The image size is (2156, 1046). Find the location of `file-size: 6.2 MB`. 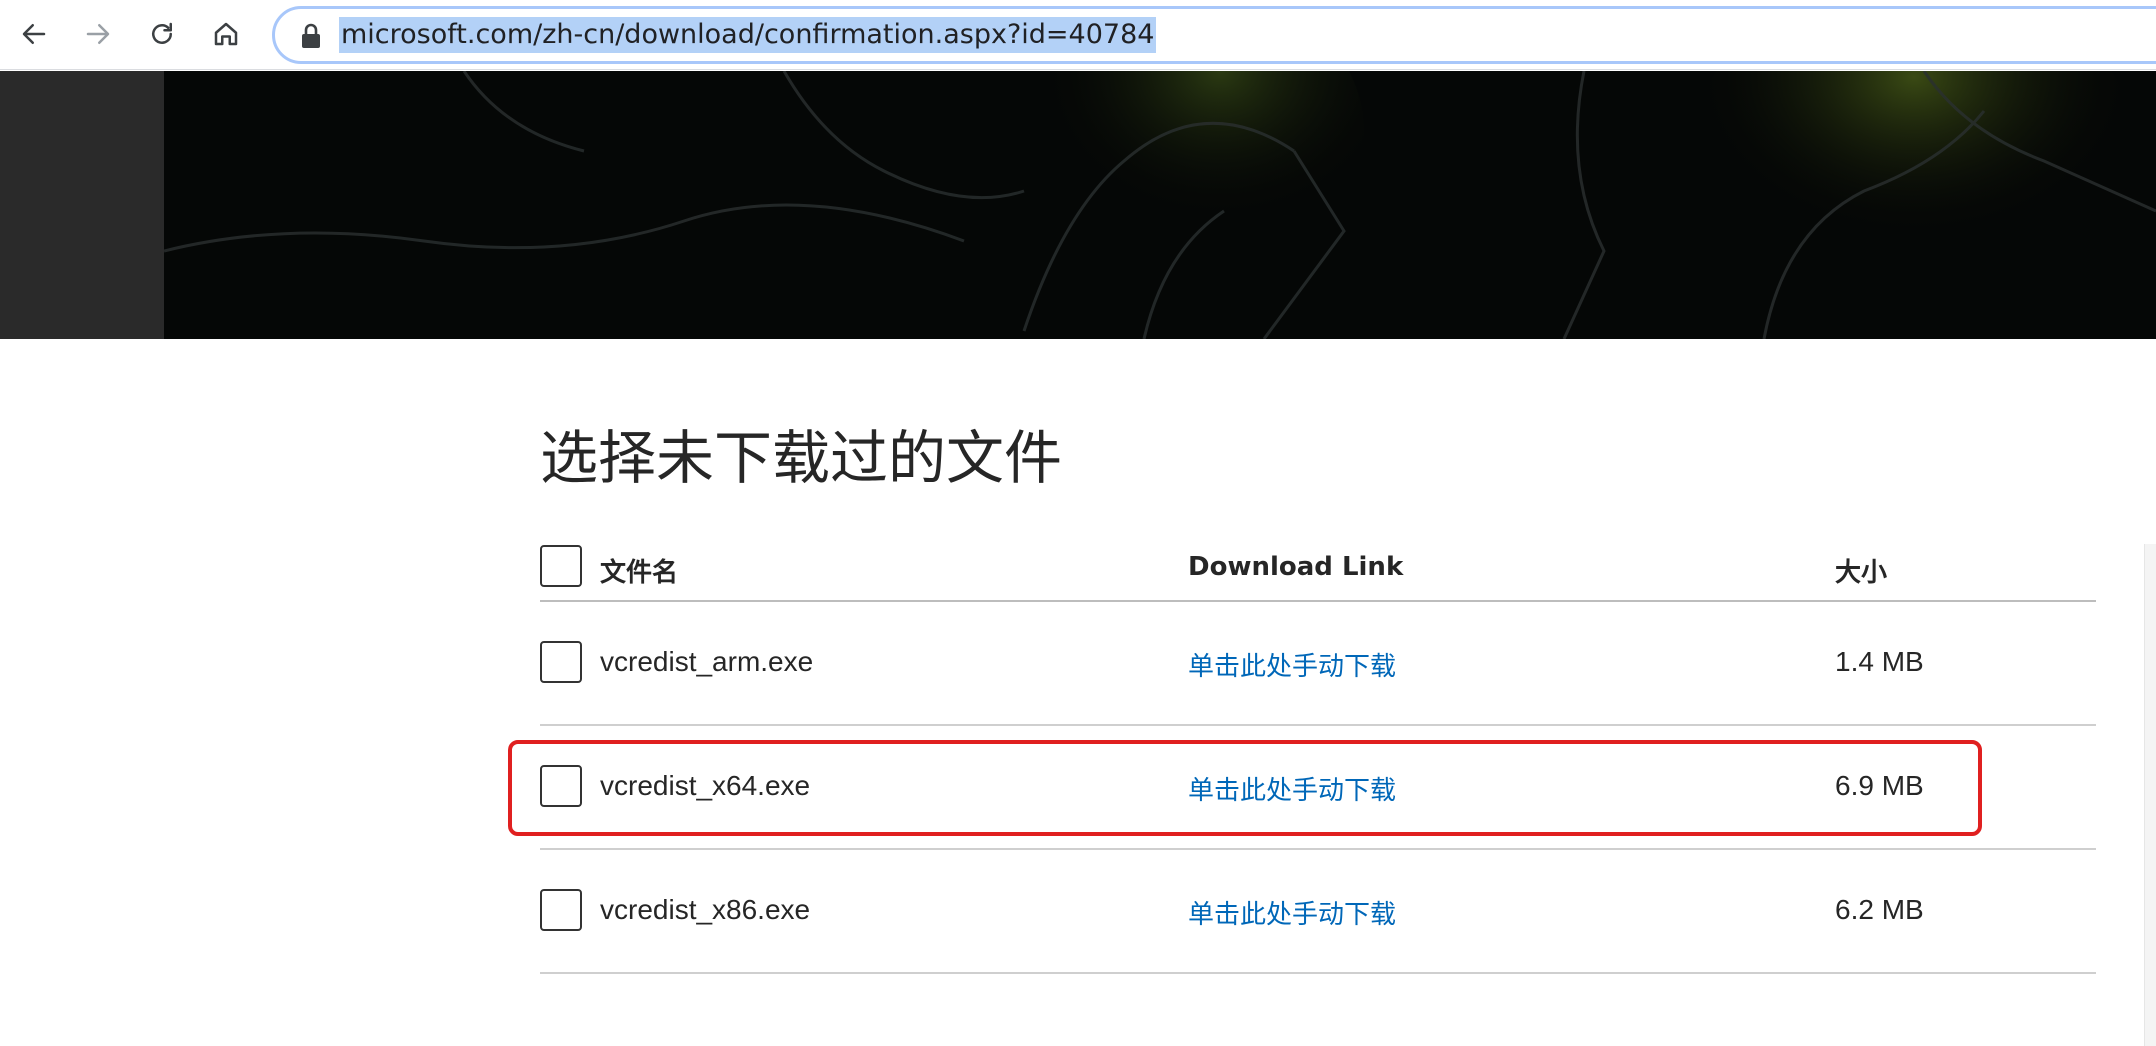

file-size: 6.2 MB is located at coordinates (1879, 909).